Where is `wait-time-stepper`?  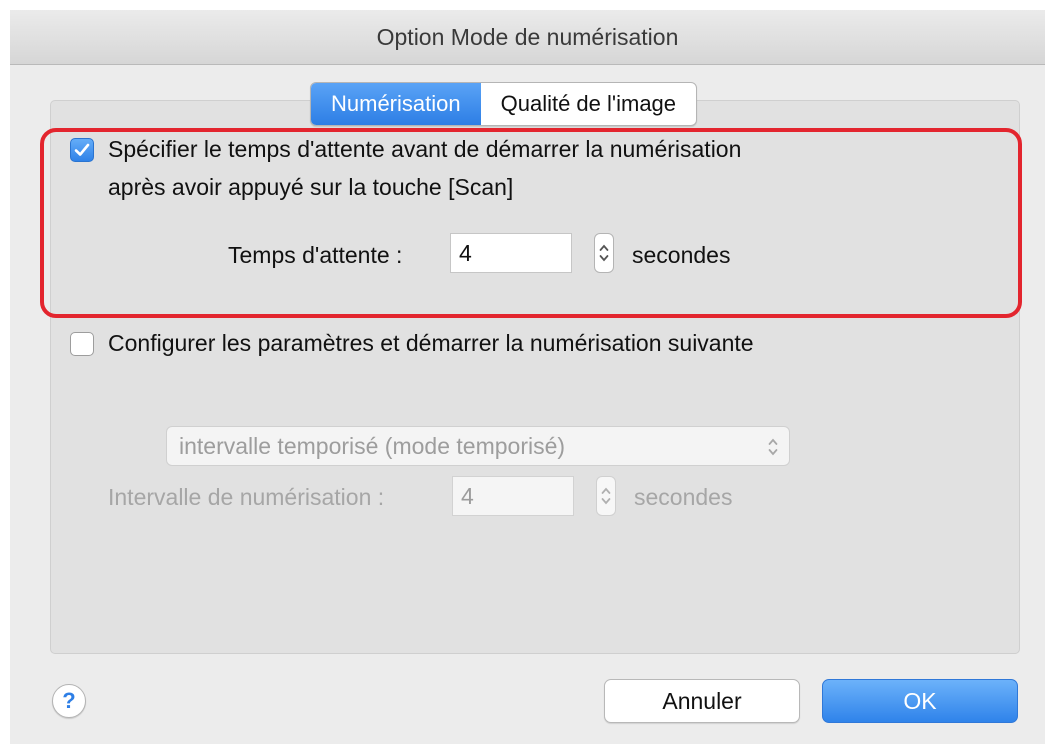 wait-time-stepper is located at coordinates (604, 253).